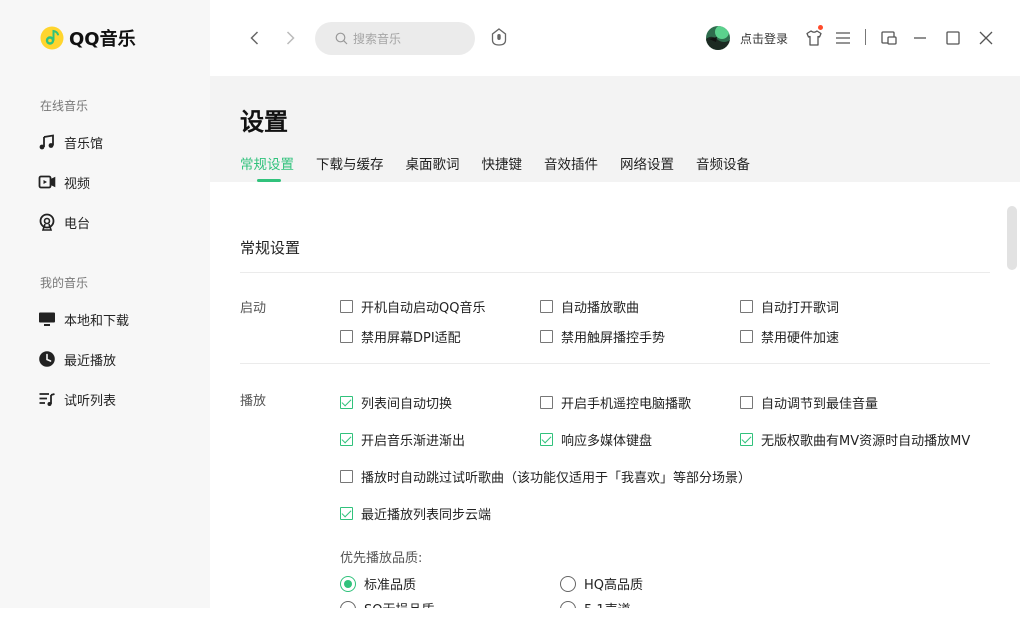 The image size is (1020, 632). Describe the element at coordinates (423, 308) in the screenshot. I see `option-label: 开机自动启动QQ音乐` at that location.